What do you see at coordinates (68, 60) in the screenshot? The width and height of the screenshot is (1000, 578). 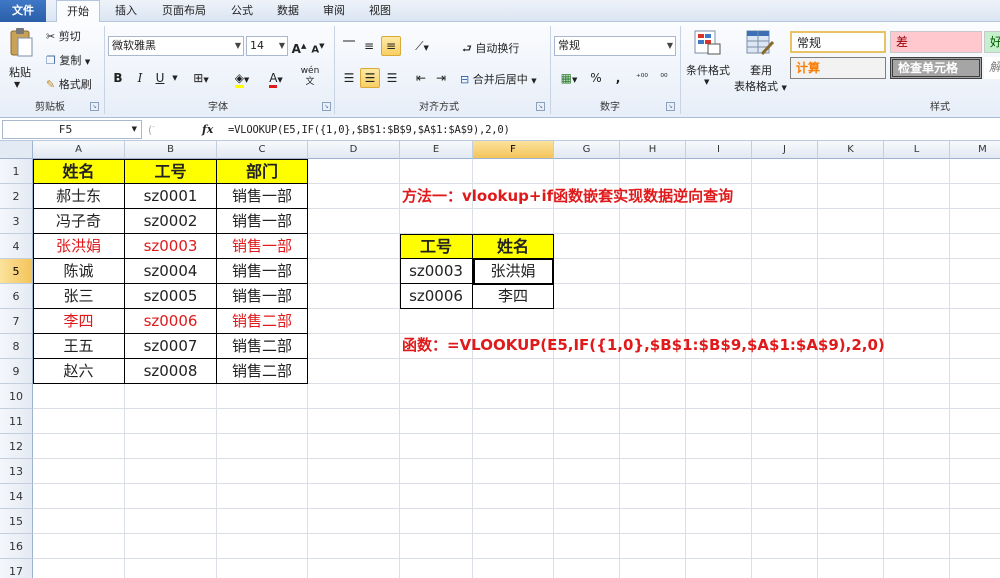 I see `copy-button: ❐ 复制 ▼` at bounding box center [68, 60].